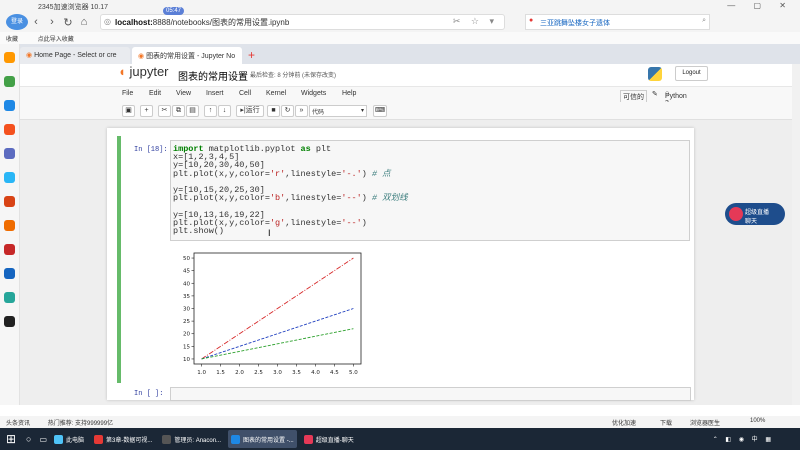  Describe the element at coordinates (75, 55) in the screenshot. I see `tab-home-page: ◉ Home Page - Select or cre` at that location.